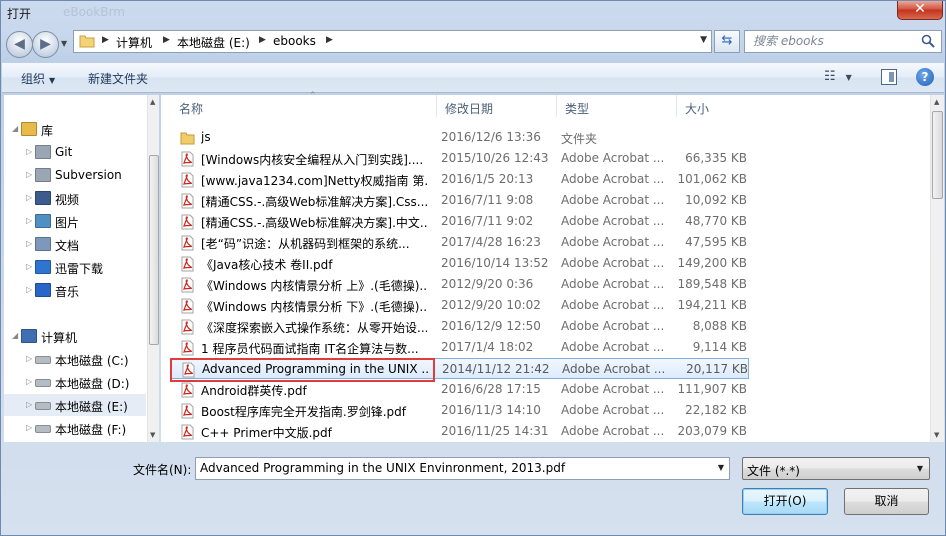  What do you see at coordinates (773, 471) in the screenshot?
I see `file-type-filter-value: 文件 (*.*)` at bounding box center [773, 471].